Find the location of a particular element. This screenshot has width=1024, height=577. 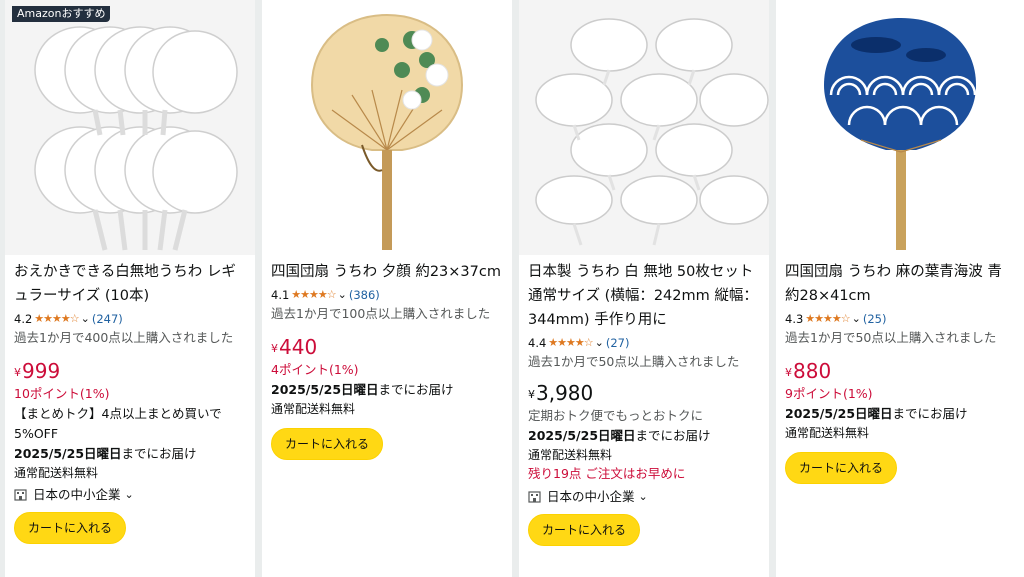

price: ¥440 is located at coordinates (387, 347).